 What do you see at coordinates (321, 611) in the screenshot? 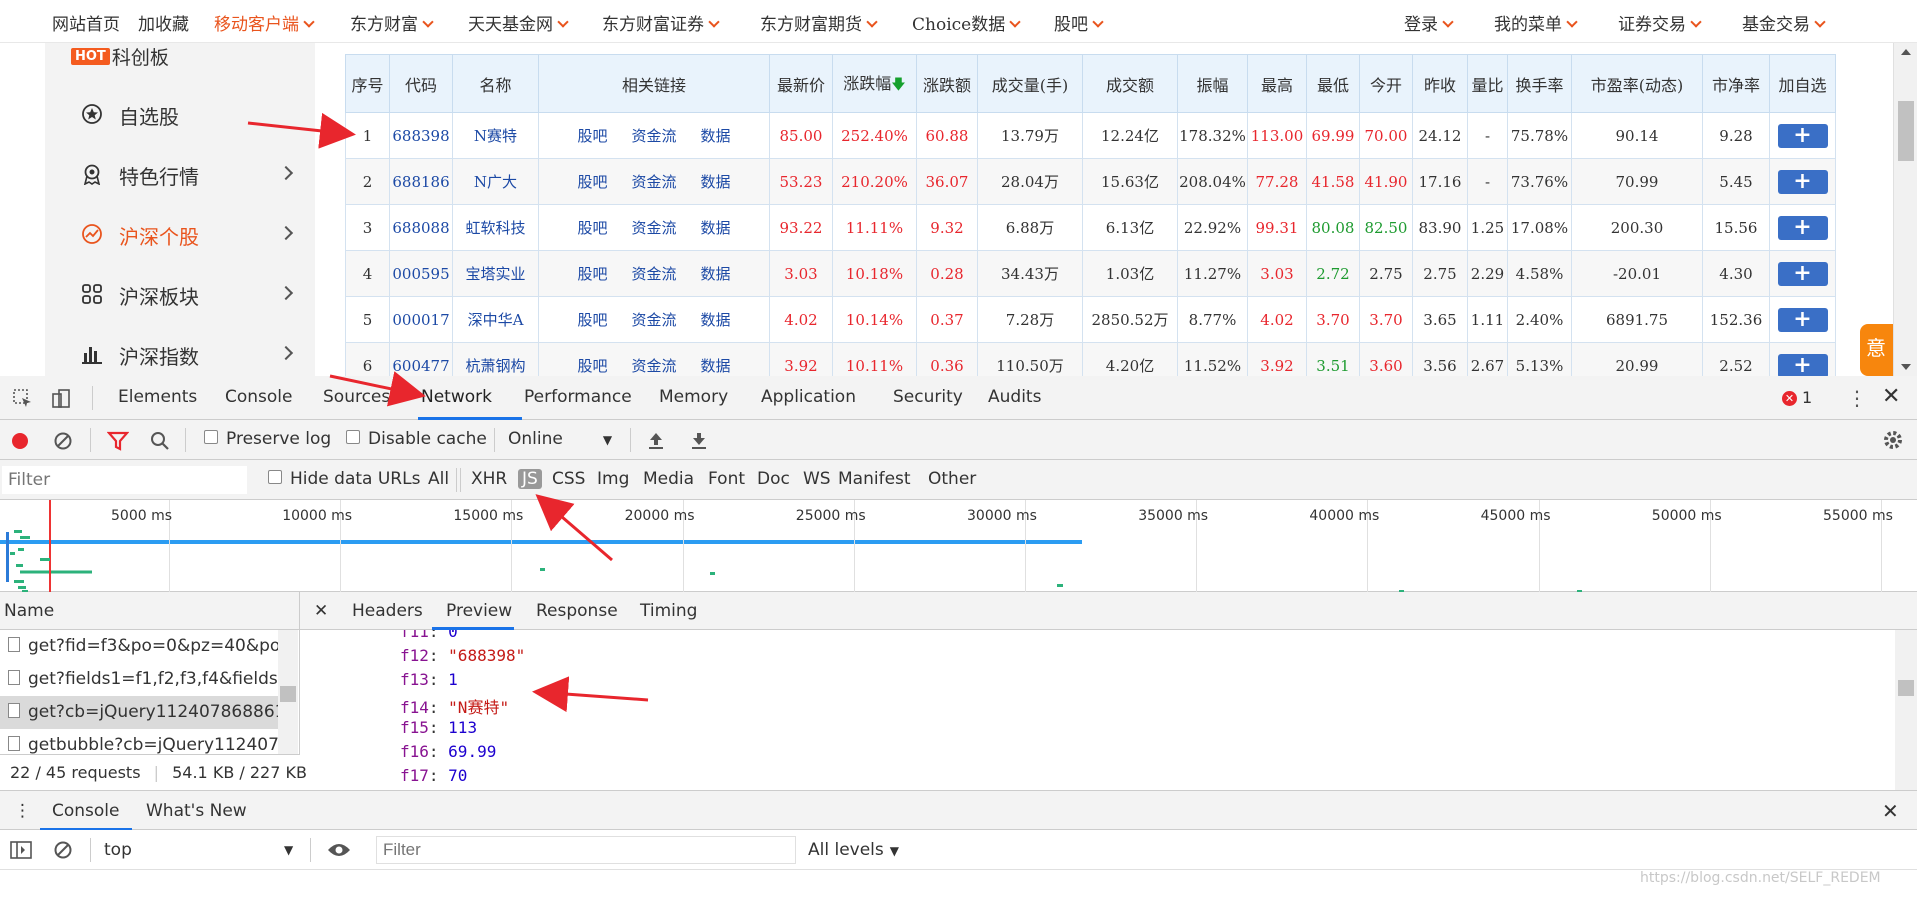
I see `close-detail-icon: ✕` at bounding box center [321, 611].